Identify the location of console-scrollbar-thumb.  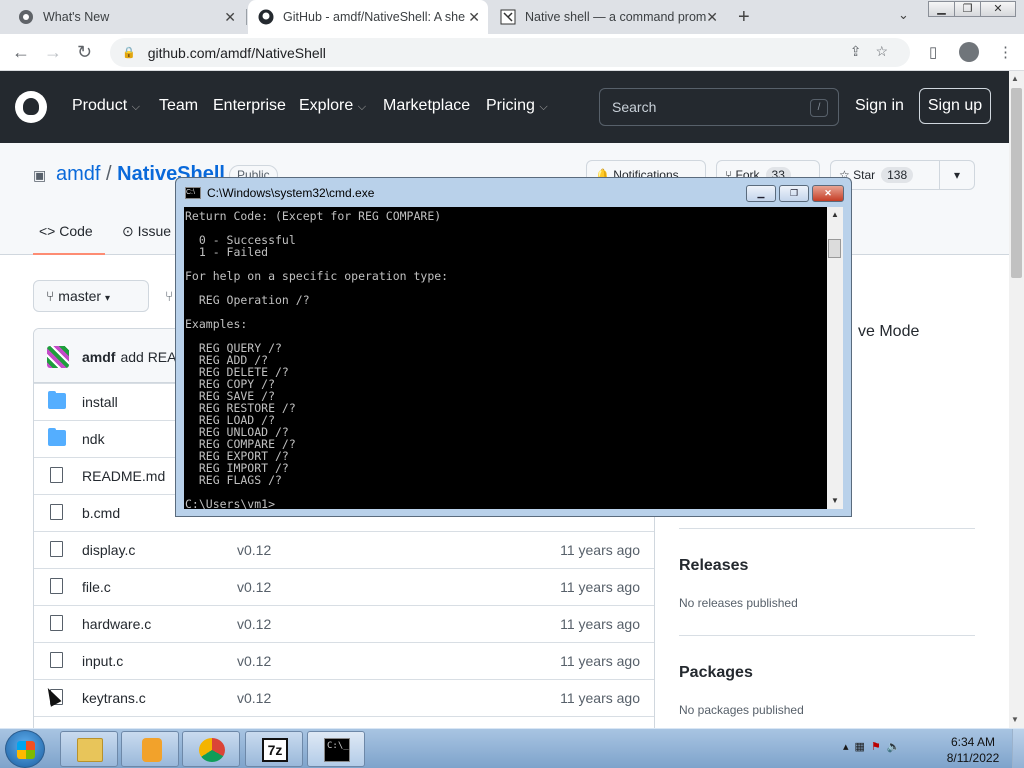
(834, 248).